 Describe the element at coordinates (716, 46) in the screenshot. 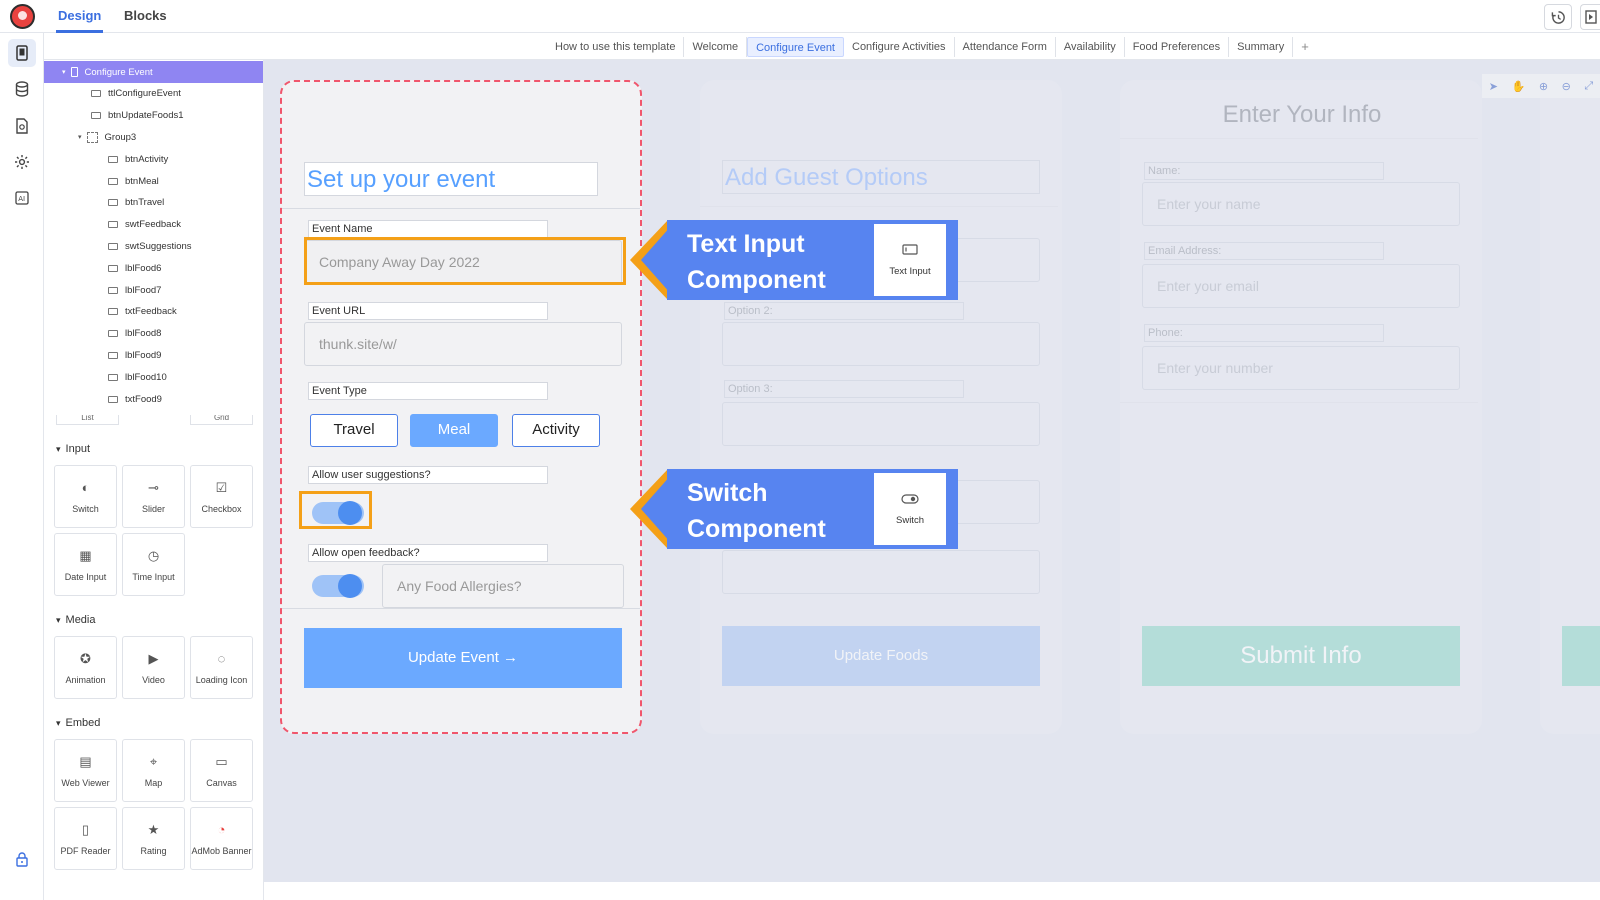

I see `page-tab-welcome: Welcome` at that location.